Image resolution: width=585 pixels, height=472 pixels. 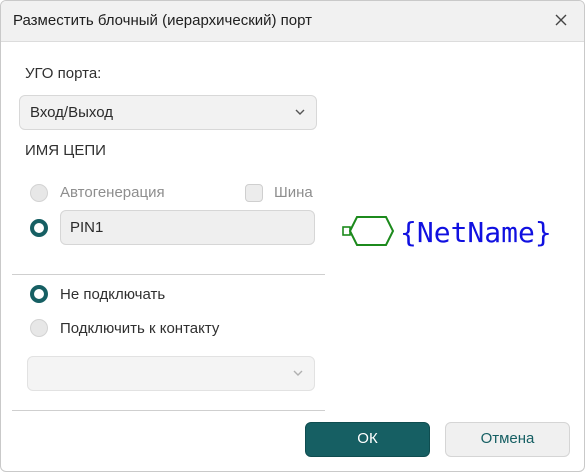 I want to click on section-divider, so click(x=168, y=274).